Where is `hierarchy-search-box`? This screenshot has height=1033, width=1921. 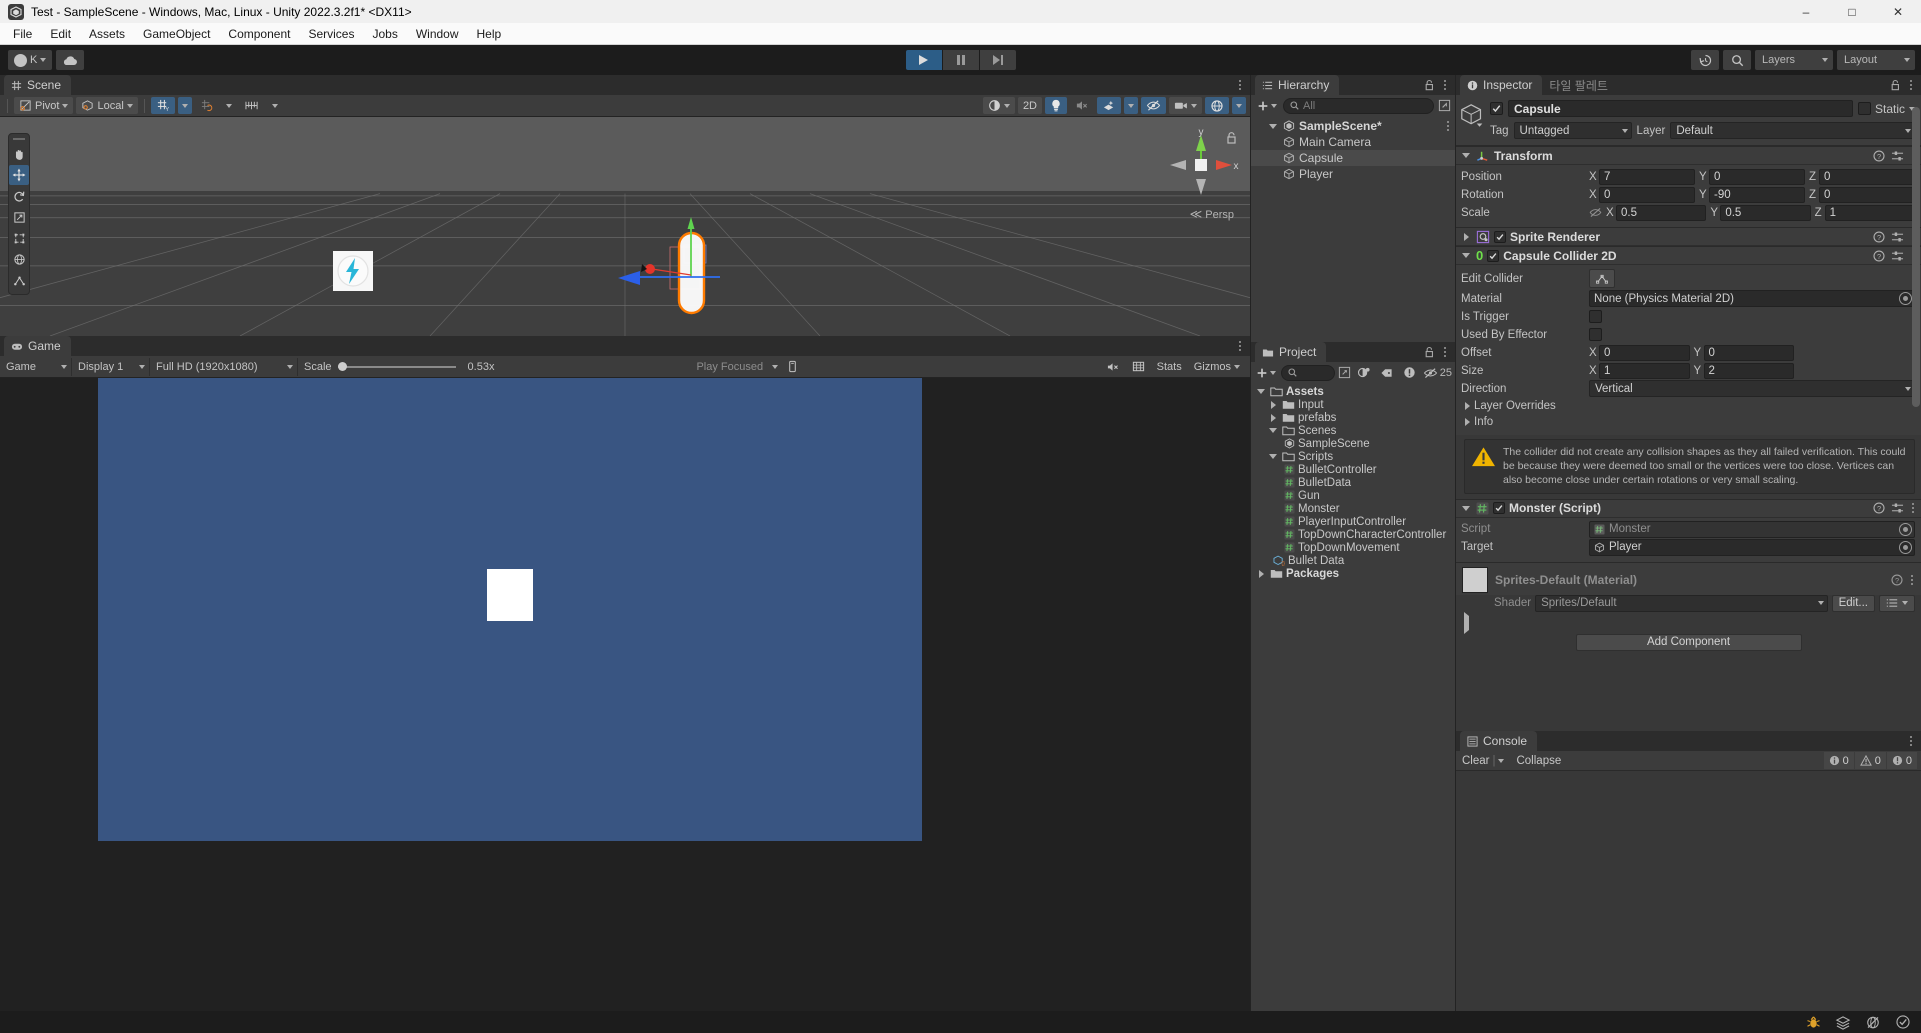
hierarchy-search-box is located at coordinates (1358, 105).